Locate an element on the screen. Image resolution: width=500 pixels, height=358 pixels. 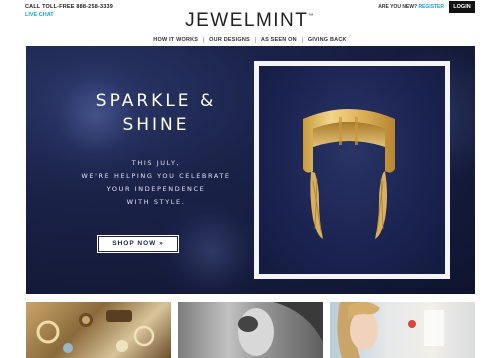
subtext-line: WE'RE HELPING YOU CELEBRATE is located at coordinates (156, 176).